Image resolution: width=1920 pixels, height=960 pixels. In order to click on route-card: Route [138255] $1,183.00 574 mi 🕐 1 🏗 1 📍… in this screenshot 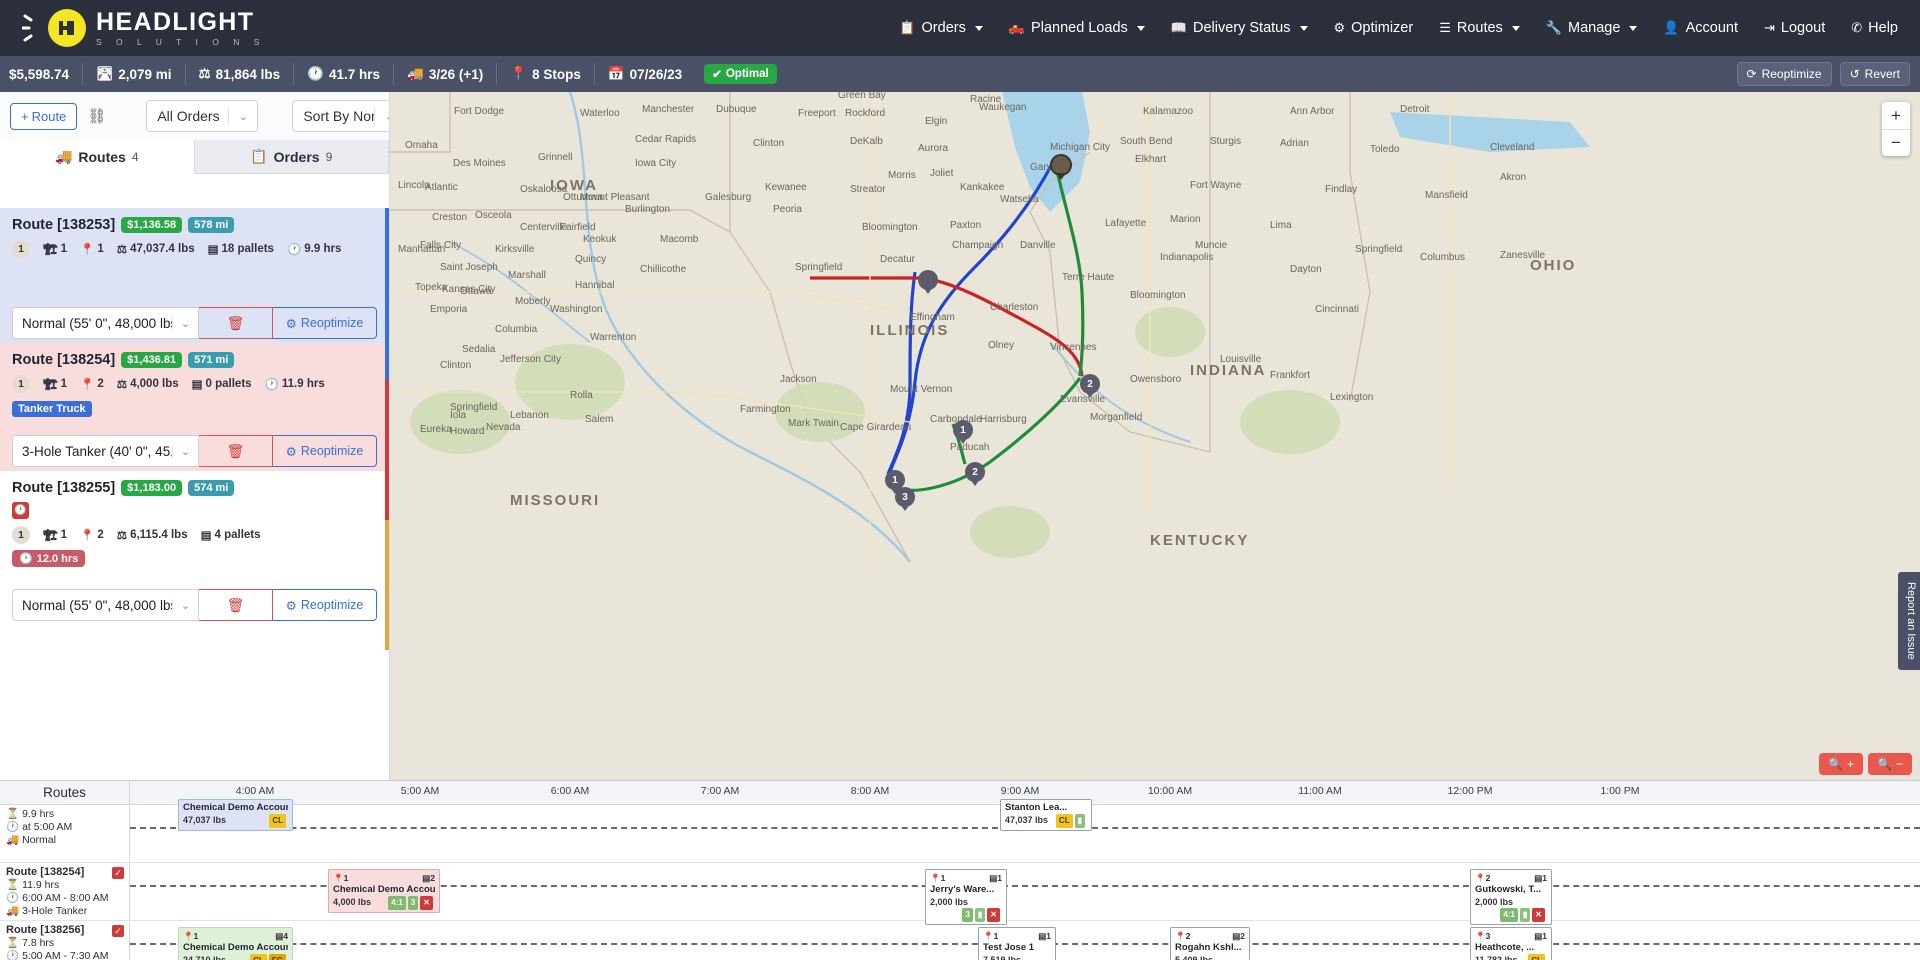, I will do `click(194, 548)`.